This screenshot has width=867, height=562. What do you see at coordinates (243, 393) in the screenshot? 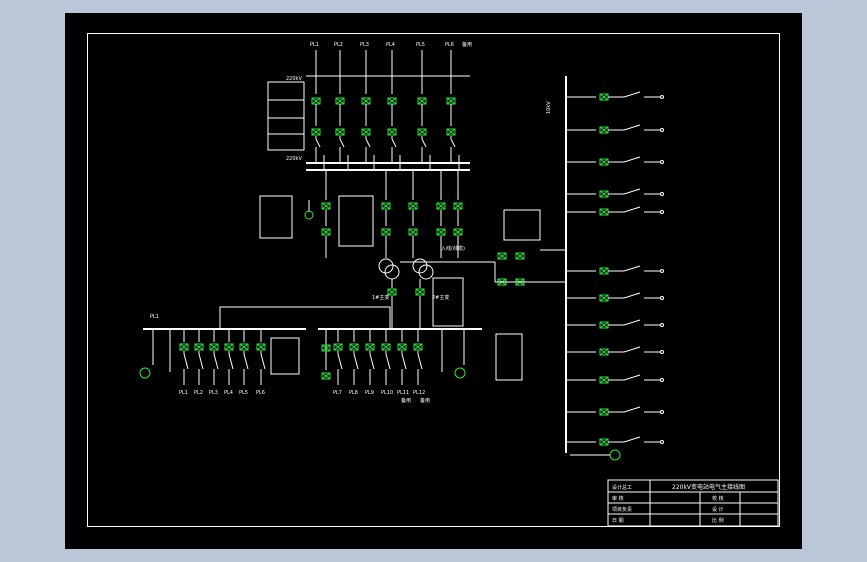
I see `bottom-feeder-label: PL5` at bounding box center [243, 393].